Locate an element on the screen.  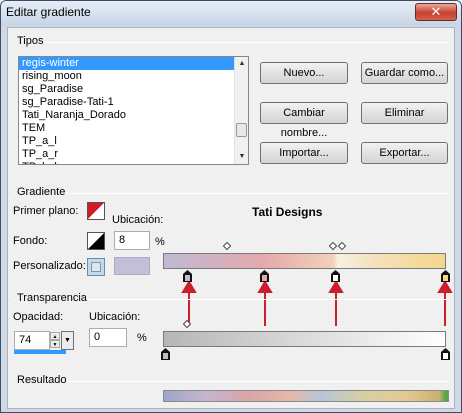
result-preview-bar is located at coordinates (306, 396).